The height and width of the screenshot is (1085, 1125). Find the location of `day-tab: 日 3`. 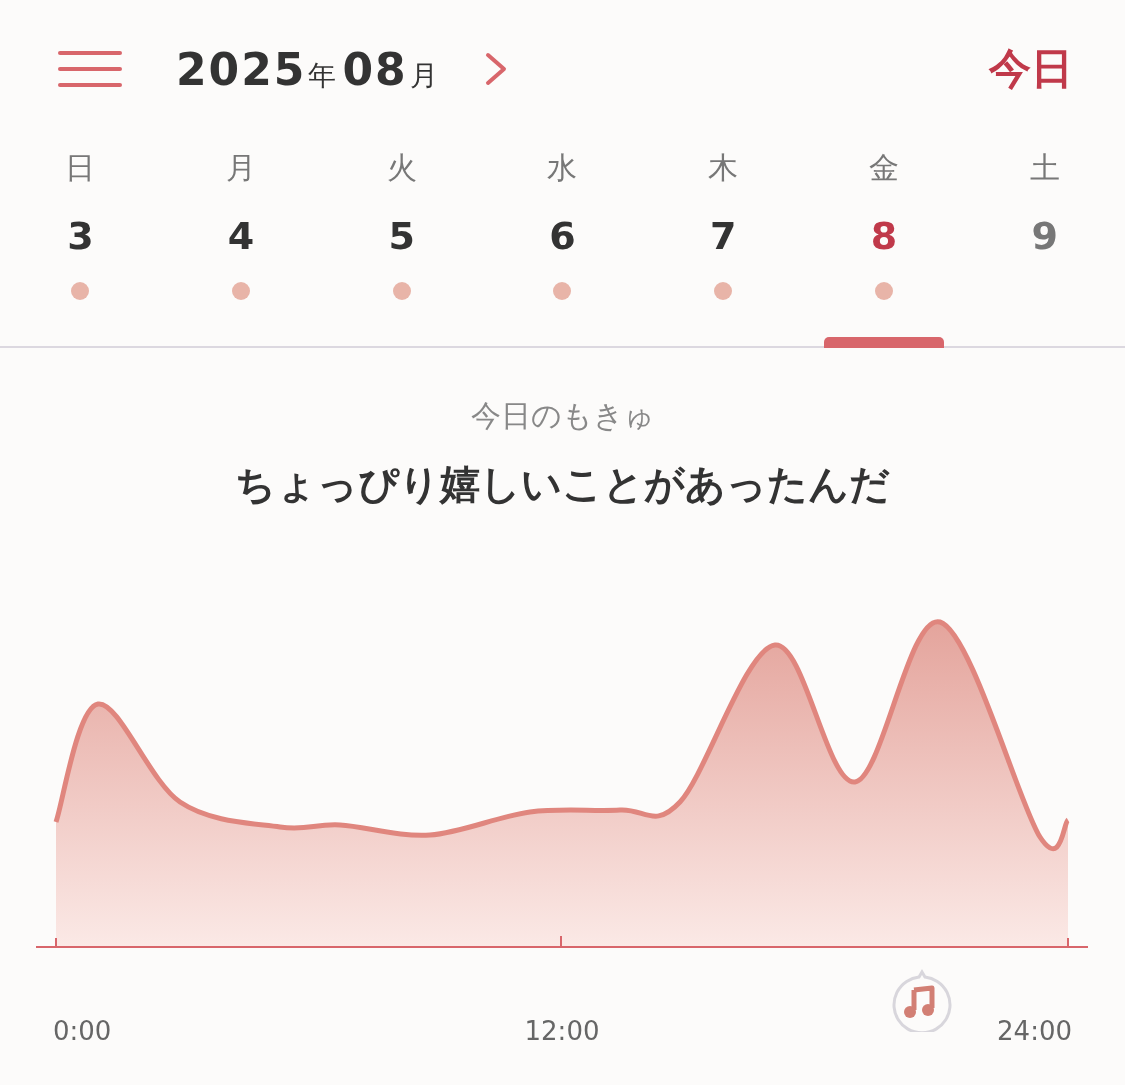

day-tab: 日 3 is located at coordinates (80, 242).